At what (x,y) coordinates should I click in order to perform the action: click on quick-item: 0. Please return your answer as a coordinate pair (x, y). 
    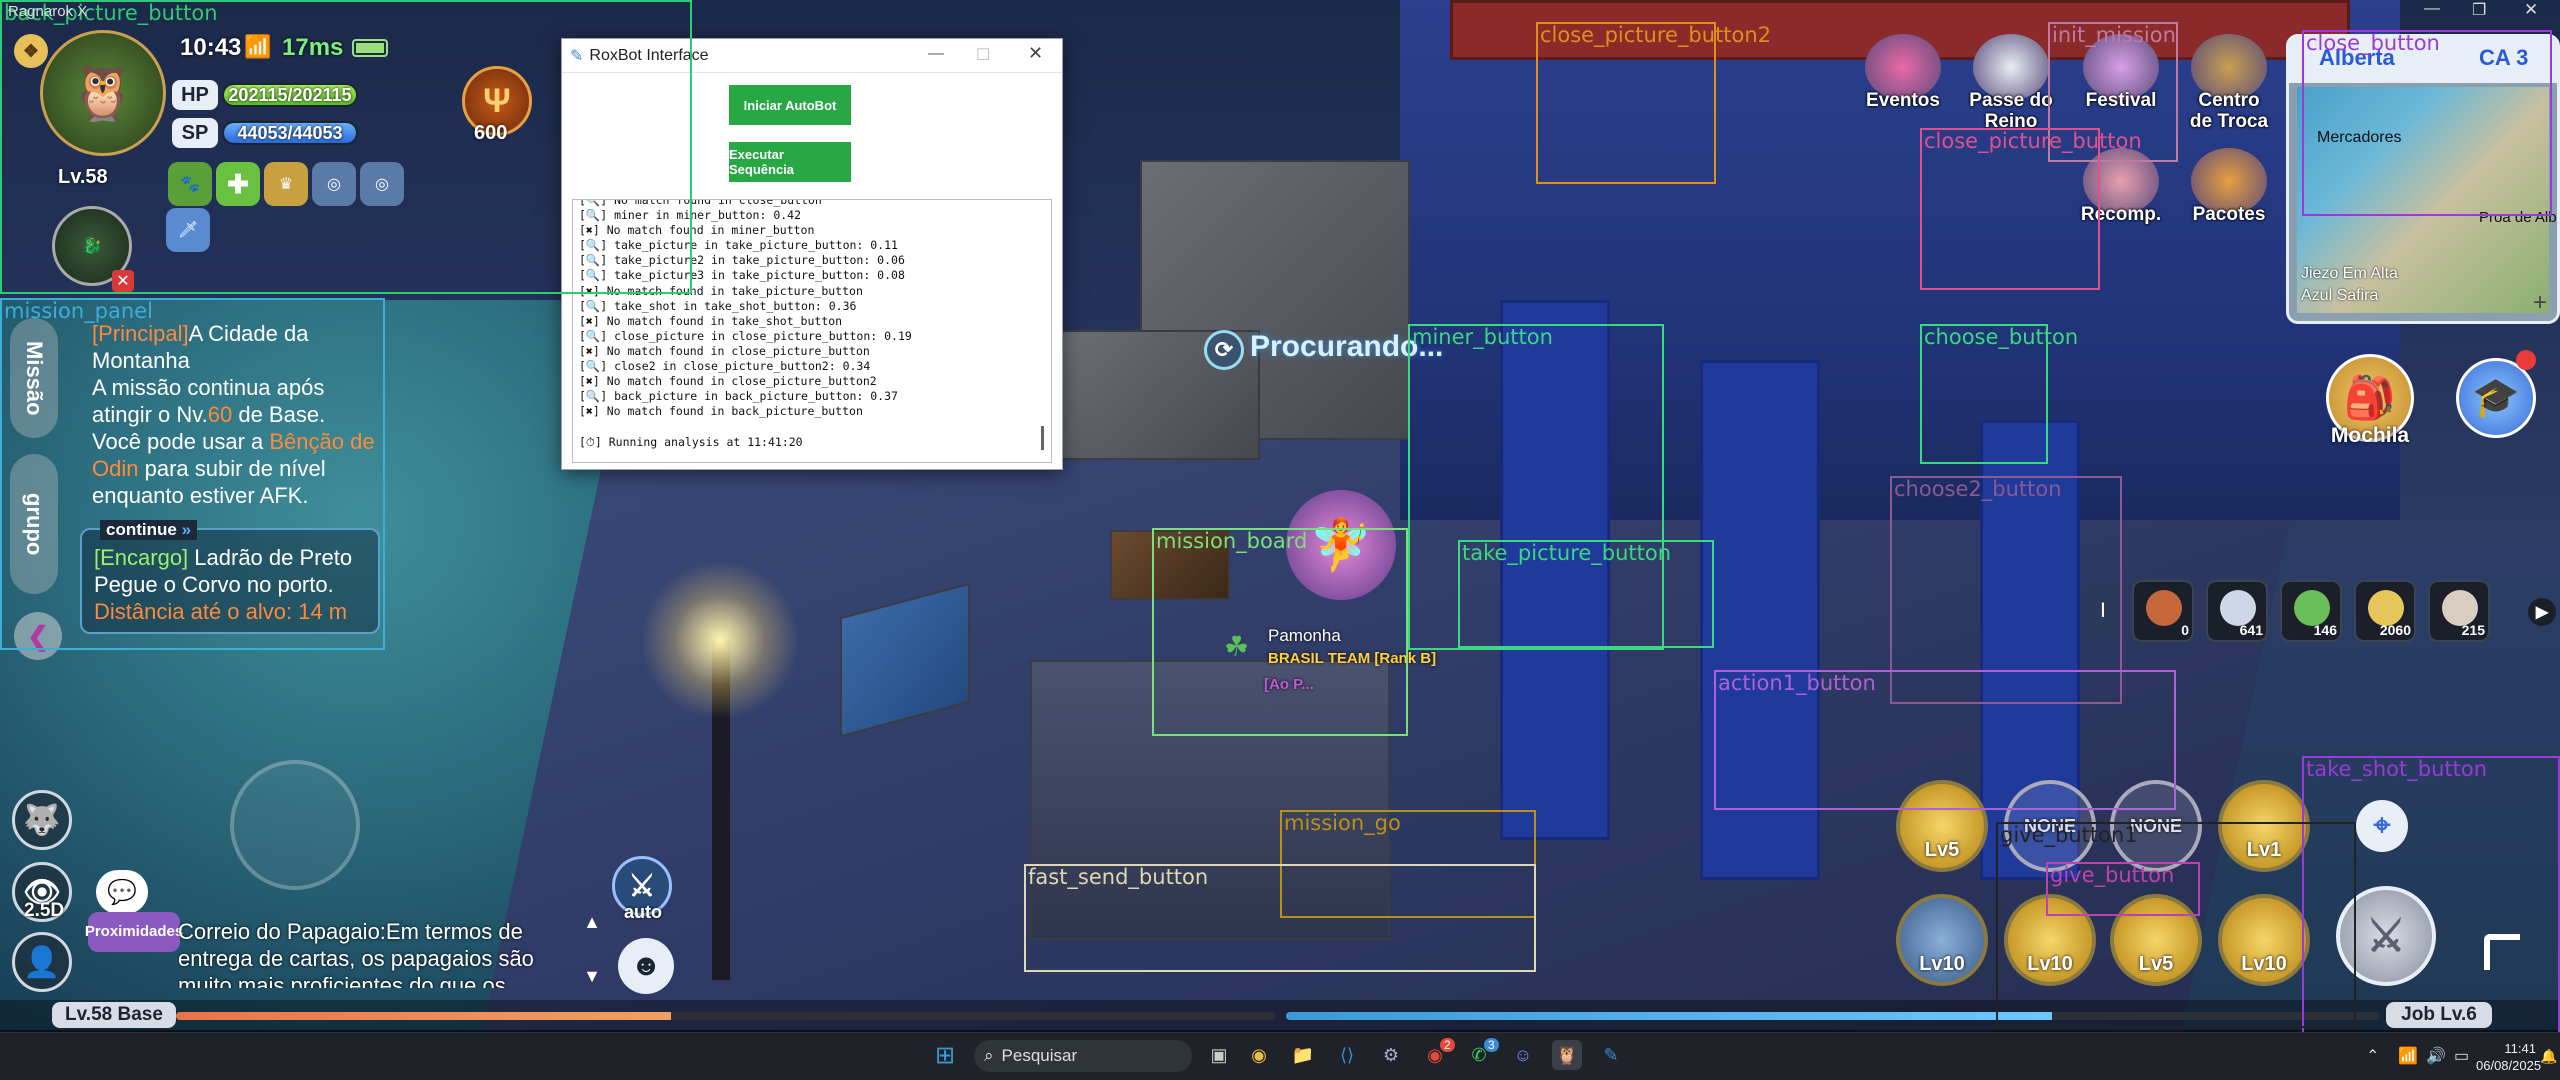
    Looking at the image, I should click on (2163, 611).